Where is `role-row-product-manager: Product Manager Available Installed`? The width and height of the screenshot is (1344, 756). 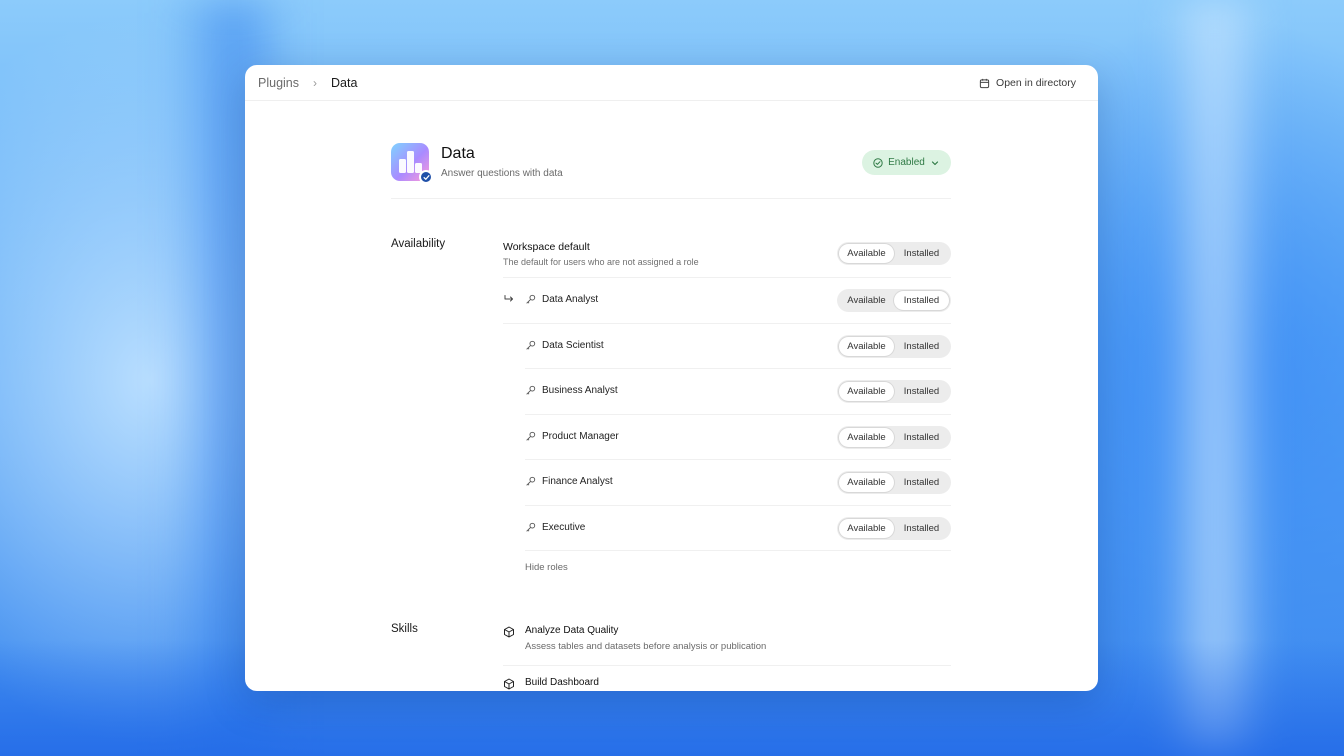 role-row-product-manager: Product Manager Available Installed is located at coordinates (738, 437).